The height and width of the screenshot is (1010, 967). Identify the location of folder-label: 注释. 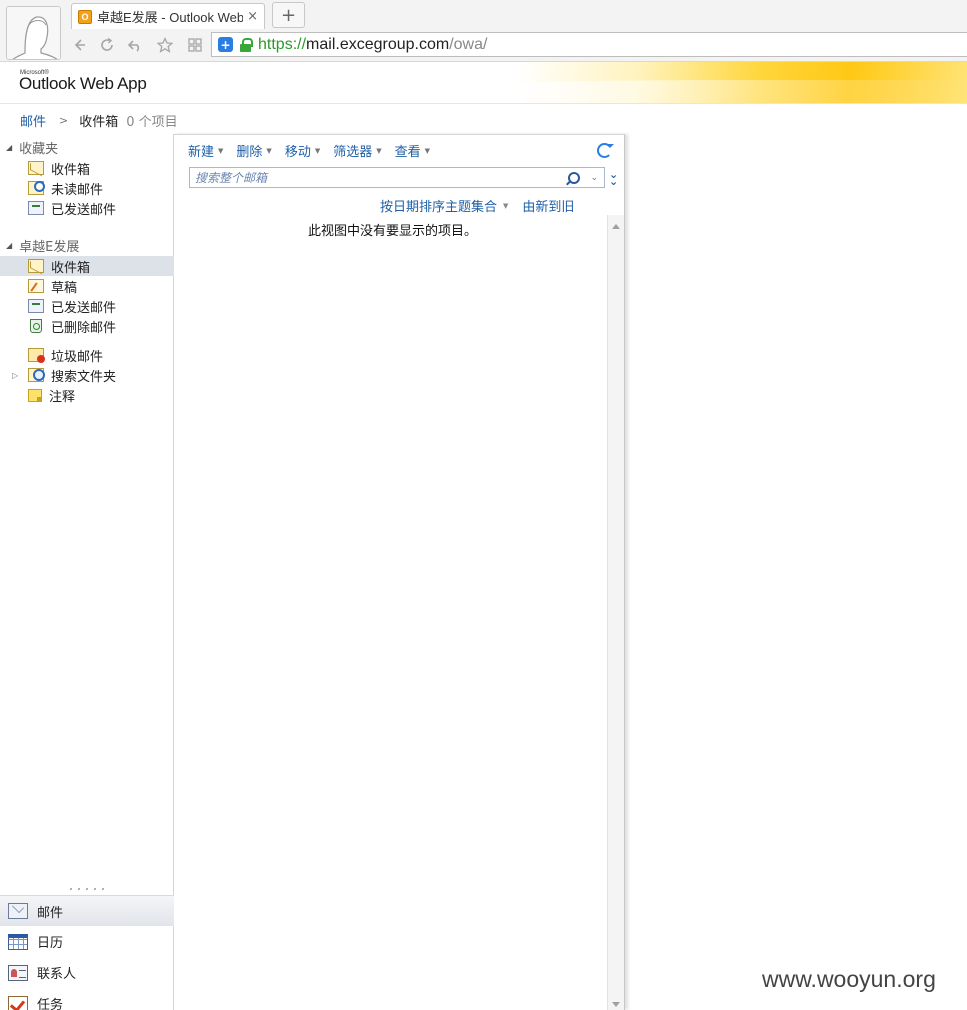
(62, 397).